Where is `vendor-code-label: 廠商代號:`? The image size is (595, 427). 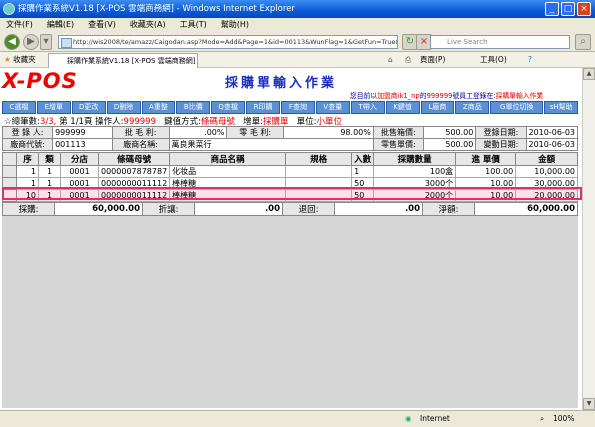 vendor-code-label: 廠商代號: is located at coordinates (27, 144).